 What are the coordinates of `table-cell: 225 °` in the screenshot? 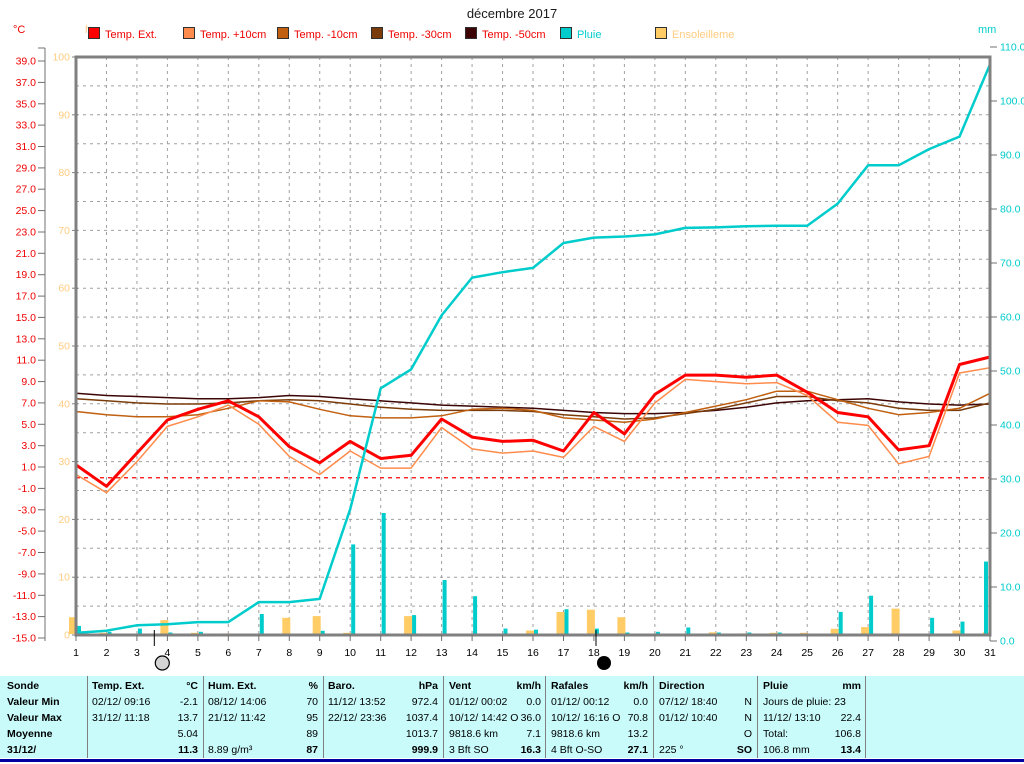 It's located at (671, 750).